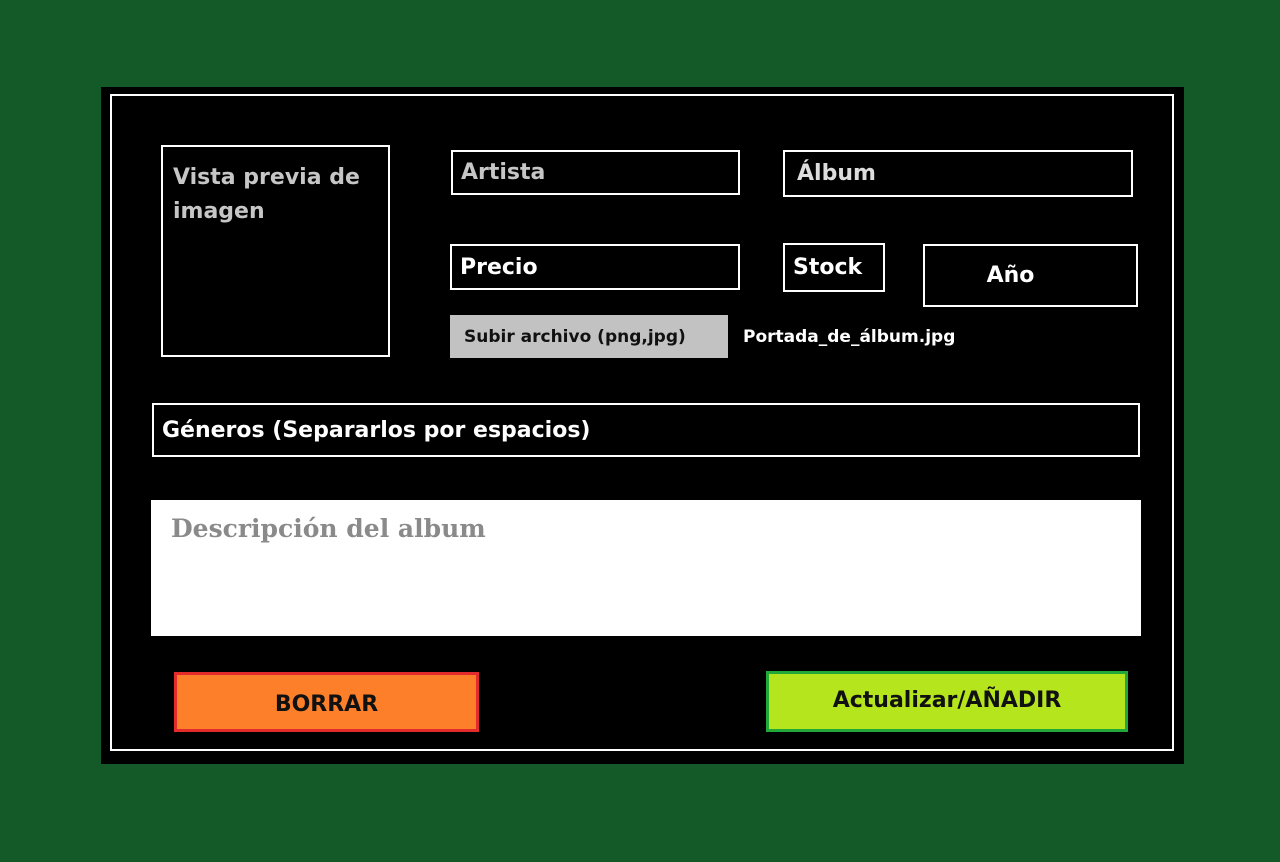 Image resolution: width=1280 pixels, height=862 pixels. I want to click on artista-field: Artista, so click(595, 172).